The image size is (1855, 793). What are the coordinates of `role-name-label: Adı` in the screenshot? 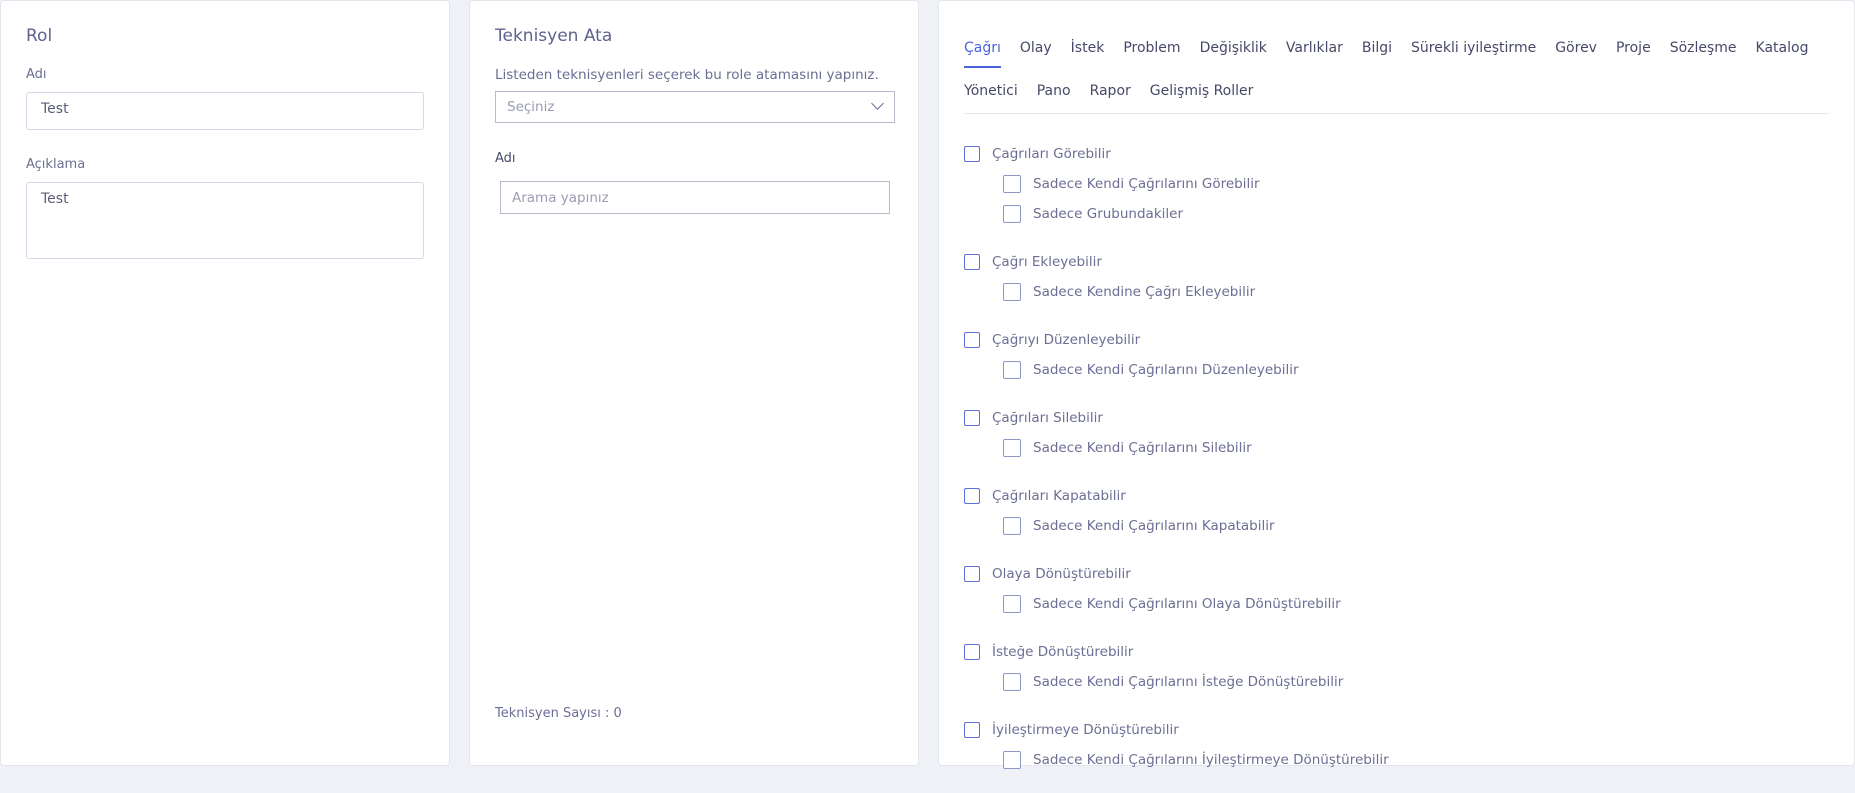 It's located at (36, 74).